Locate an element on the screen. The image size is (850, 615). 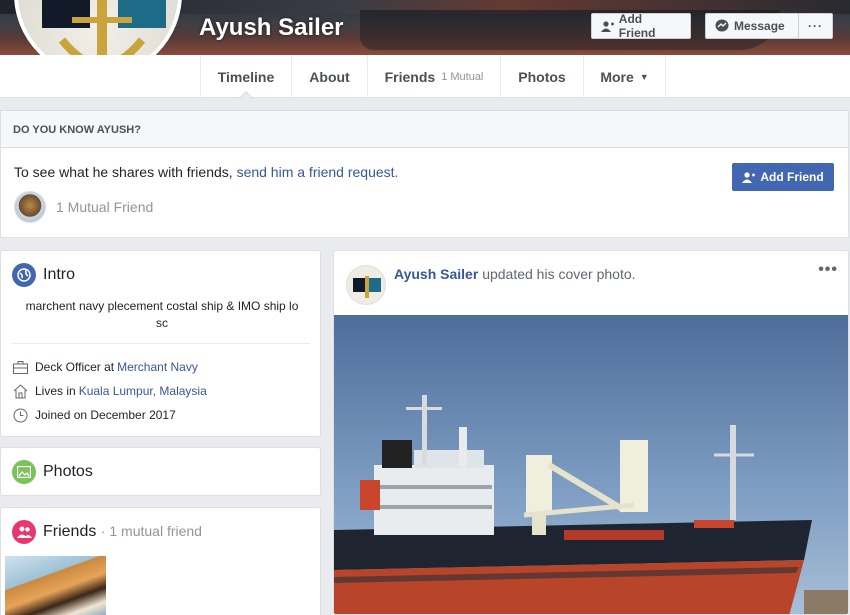
lives-prefix: Lives in is located at coordinates (55, 391).